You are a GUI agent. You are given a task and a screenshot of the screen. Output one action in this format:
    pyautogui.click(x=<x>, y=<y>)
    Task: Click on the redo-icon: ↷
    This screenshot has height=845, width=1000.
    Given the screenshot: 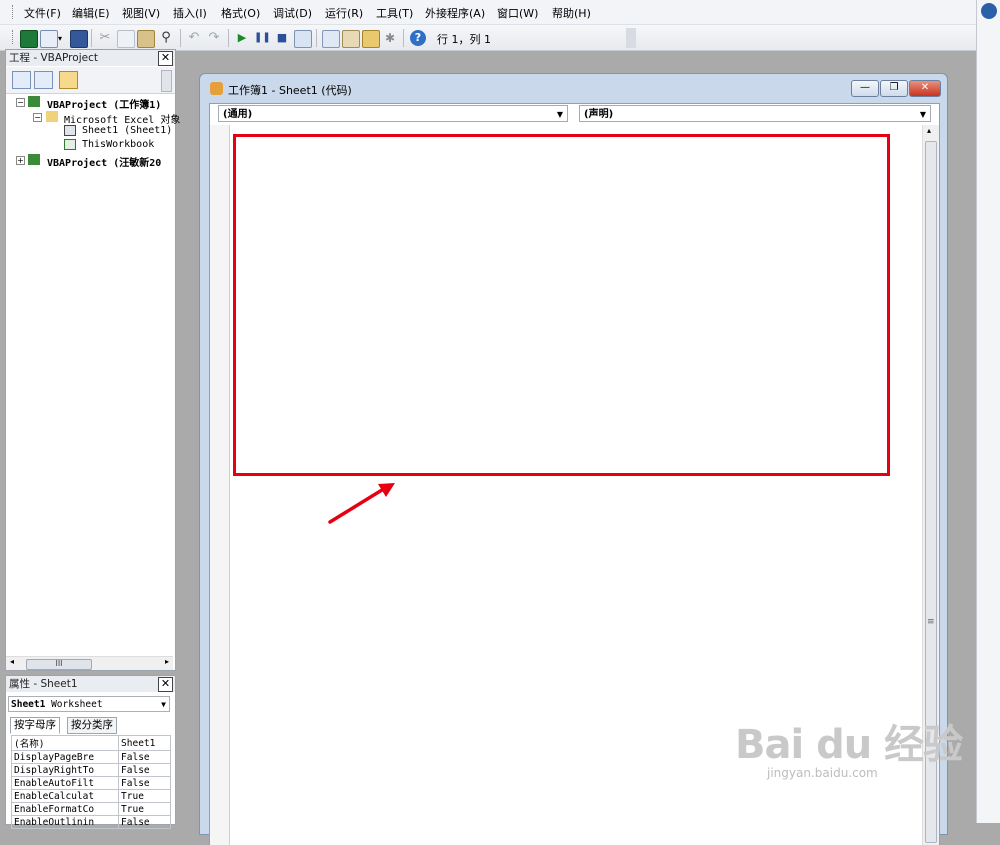 What is the action you would take?
    pyautogui.click(x=214, y=38)
    